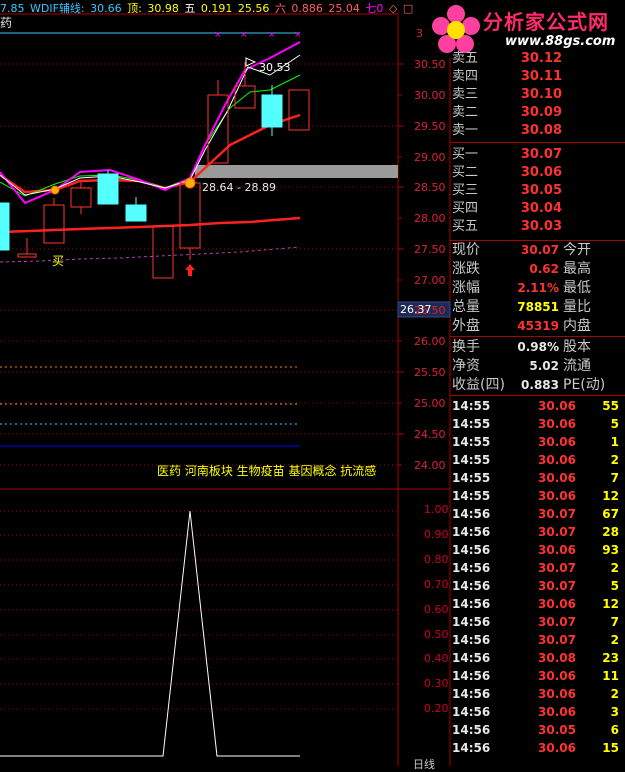 The image size is (625, 772). Describe the element at coordinates (610, 406) in the screenshot. I see `tick-volume: 55` at that location.